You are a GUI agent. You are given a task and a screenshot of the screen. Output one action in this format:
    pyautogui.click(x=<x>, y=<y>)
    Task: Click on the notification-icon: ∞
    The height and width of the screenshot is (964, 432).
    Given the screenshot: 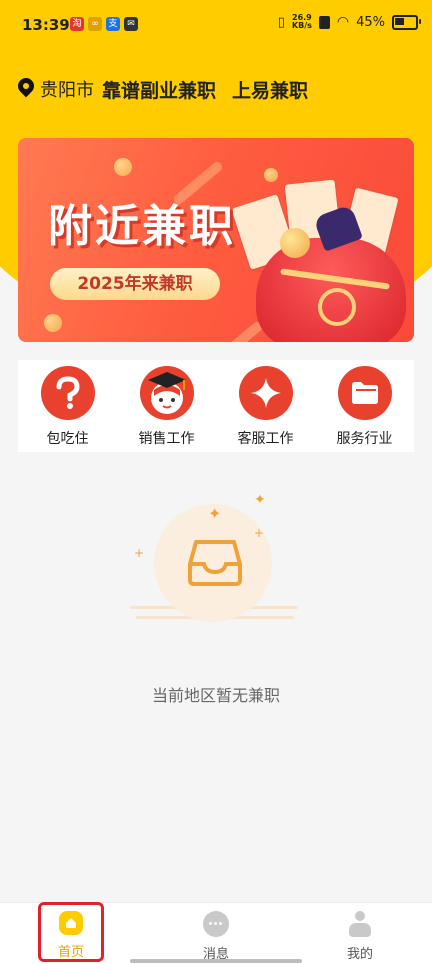 What is the action you would take?
    pyautogui.click(x=95, y=24)
    